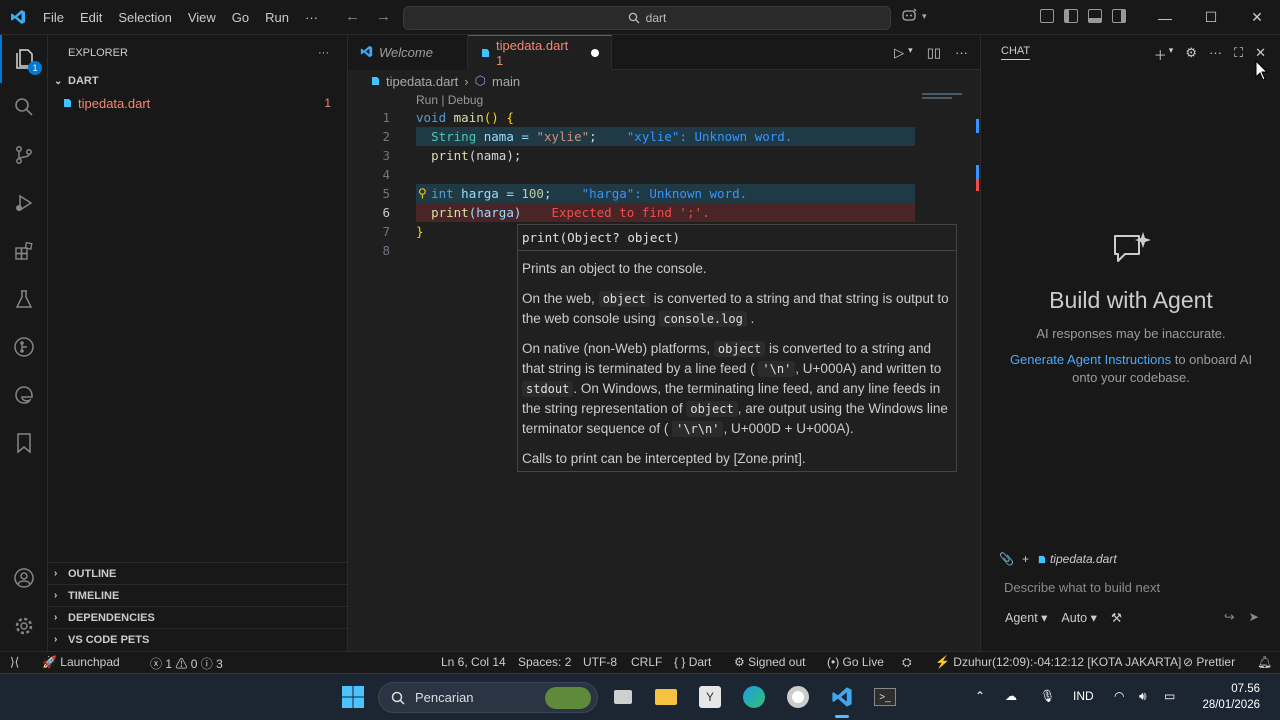 The width and height of the screenshot is (1280, 720). What do you see at coordinates (692, 662) in the screenshot?
I see `language-mode: { } Dart` at bounding box center [692, 662].